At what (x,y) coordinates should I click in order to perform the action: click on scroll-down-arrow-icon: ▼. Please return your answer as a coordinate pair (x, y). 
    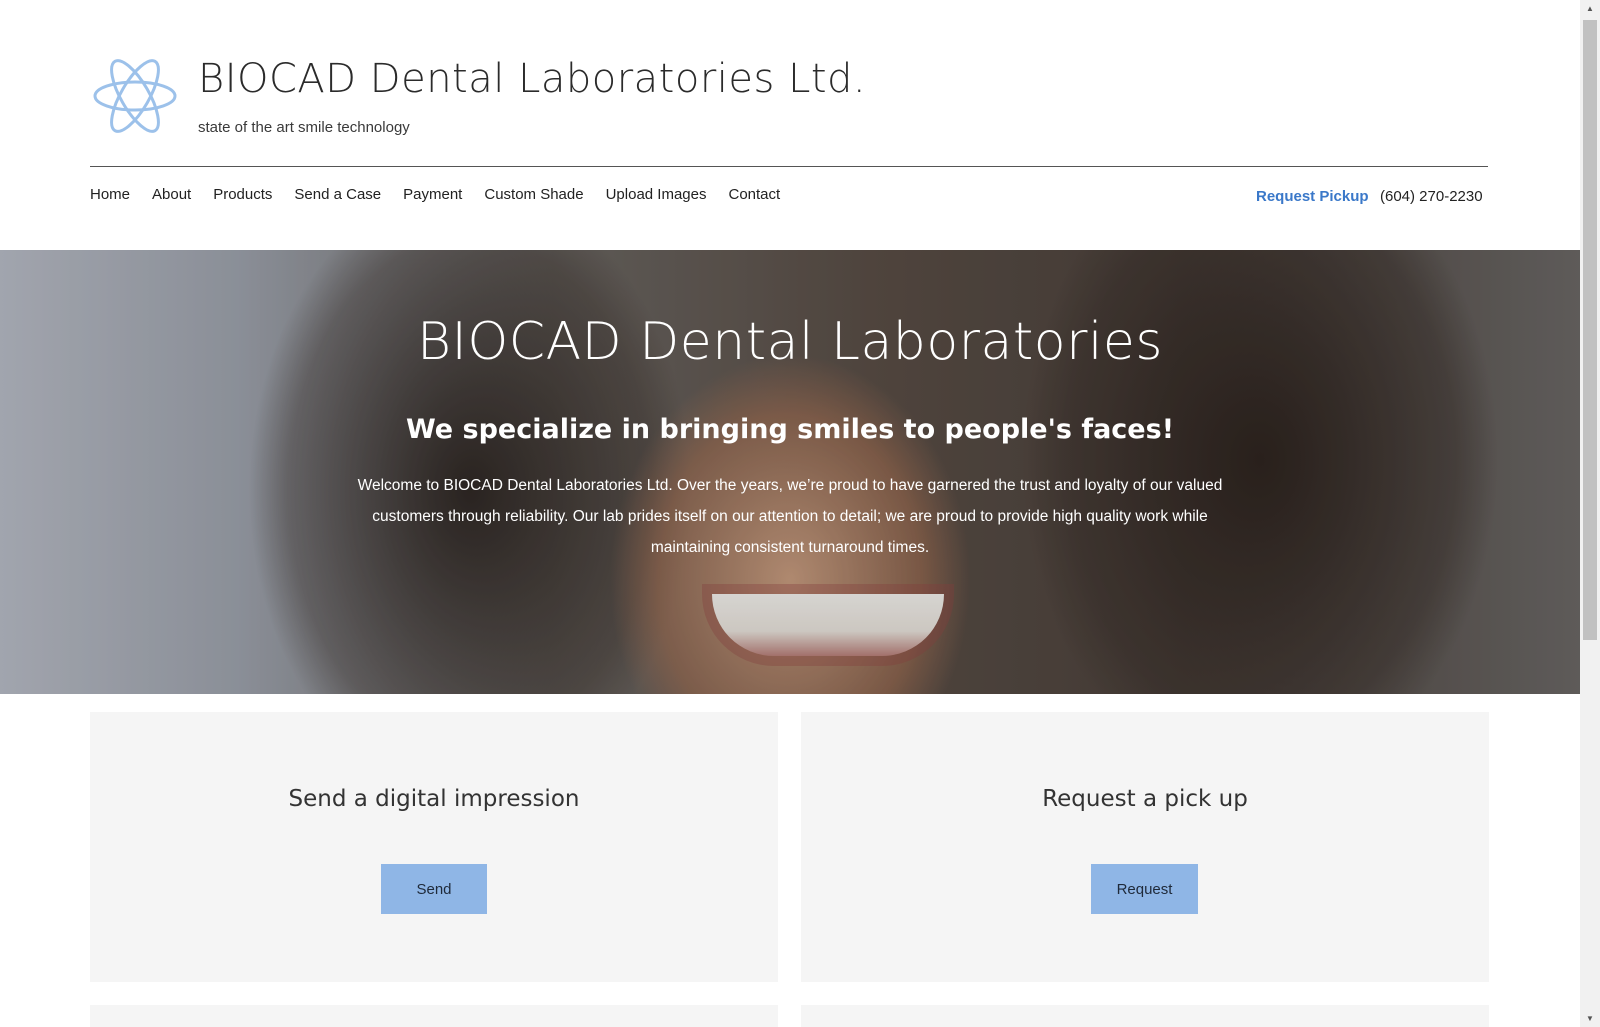
    Looking at the image, I should click on (1590, 1018).